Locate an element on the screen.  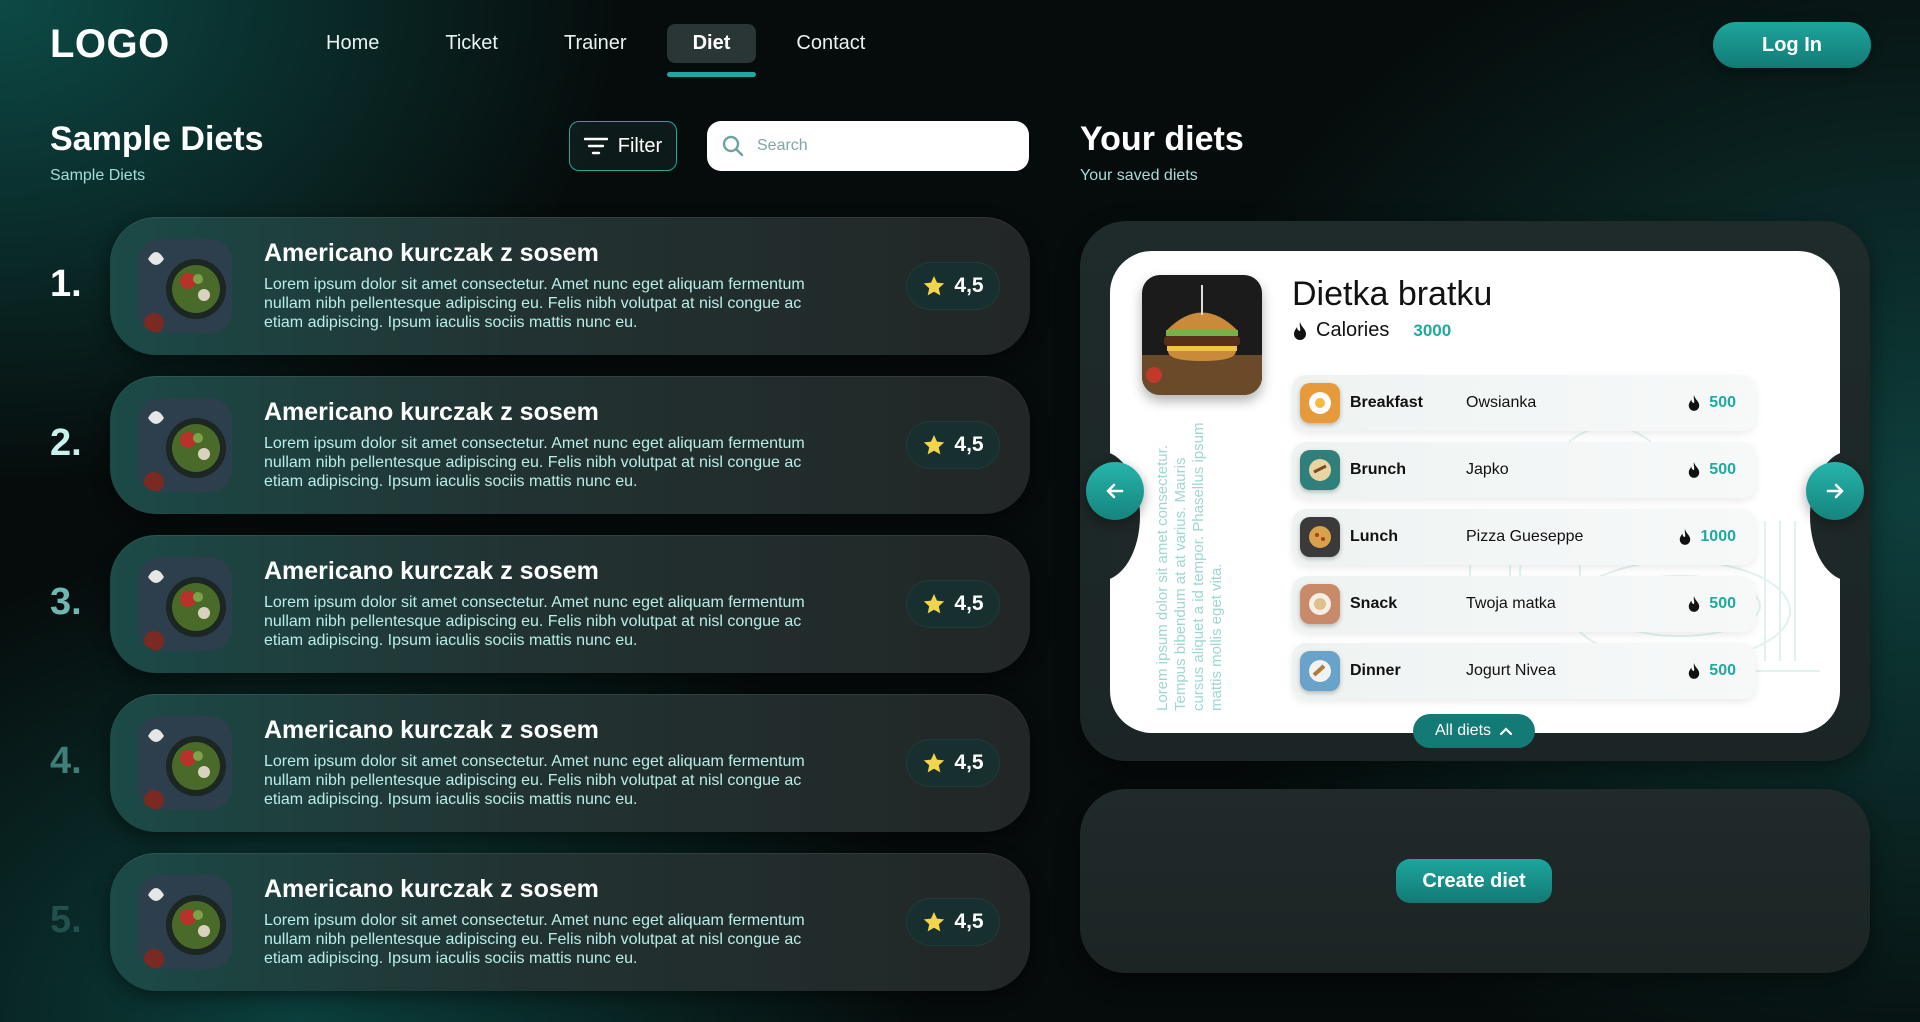
next-diet-button is located at coordinates (1835, 491).